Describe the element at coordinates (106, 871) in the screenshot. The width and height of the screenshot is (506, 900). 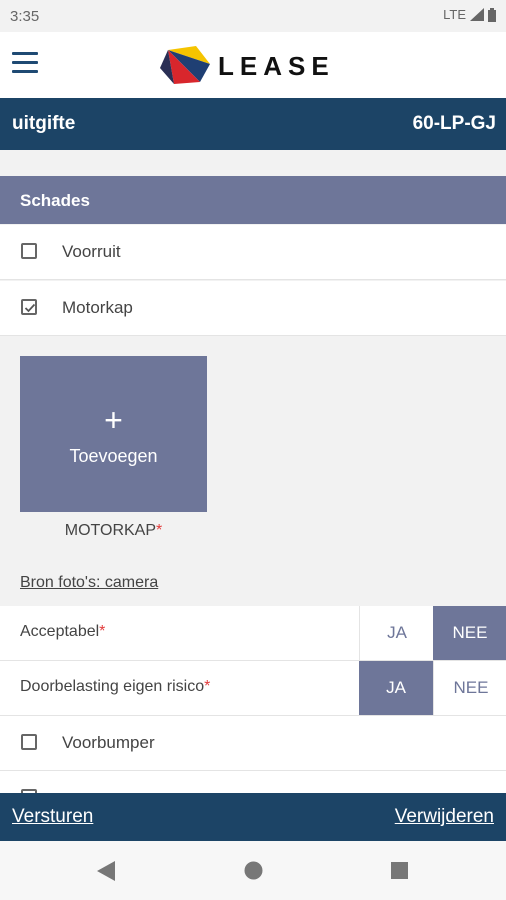
I see `back-icon` at that location.